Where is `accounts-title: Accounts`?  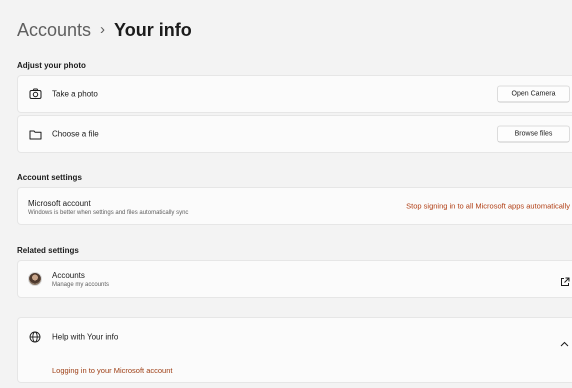 accounts-title: Accounts is located at coordinates (68, 275).